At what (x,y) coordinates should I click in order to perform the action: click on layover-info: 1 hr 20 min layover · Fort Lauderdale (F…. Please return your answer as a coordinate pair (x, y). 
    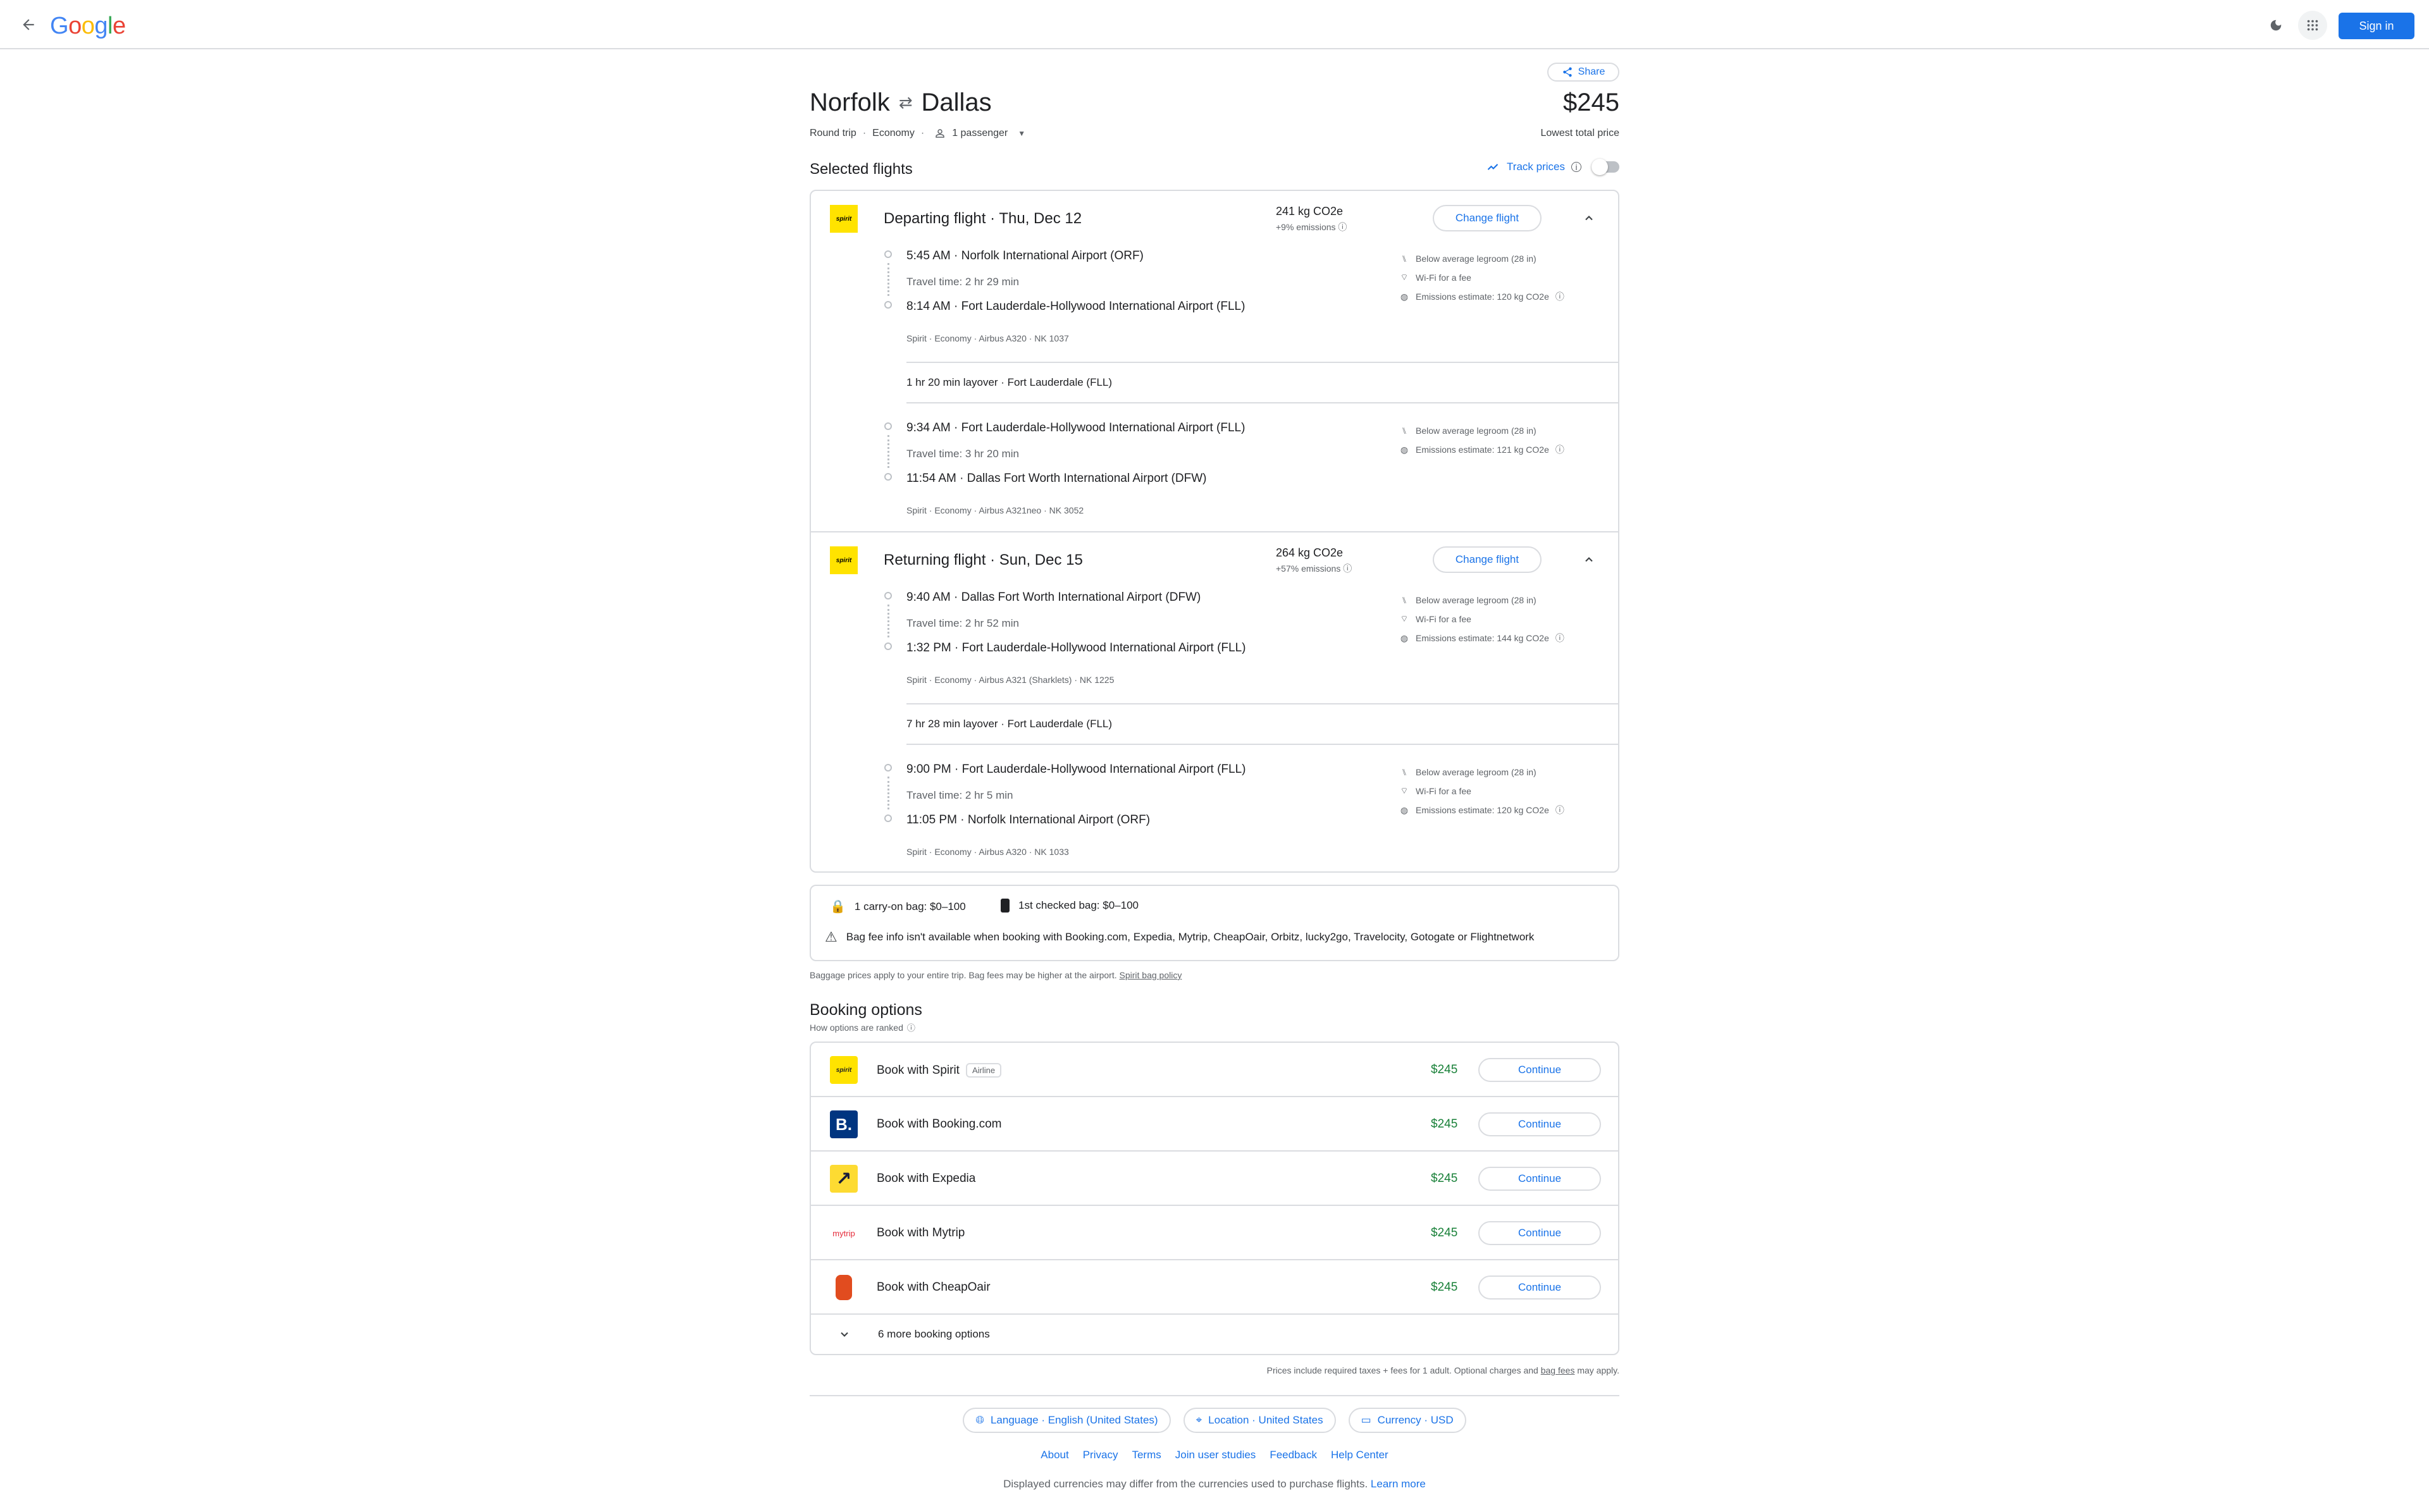
    Looking at the image, I should click on (1262, 382).